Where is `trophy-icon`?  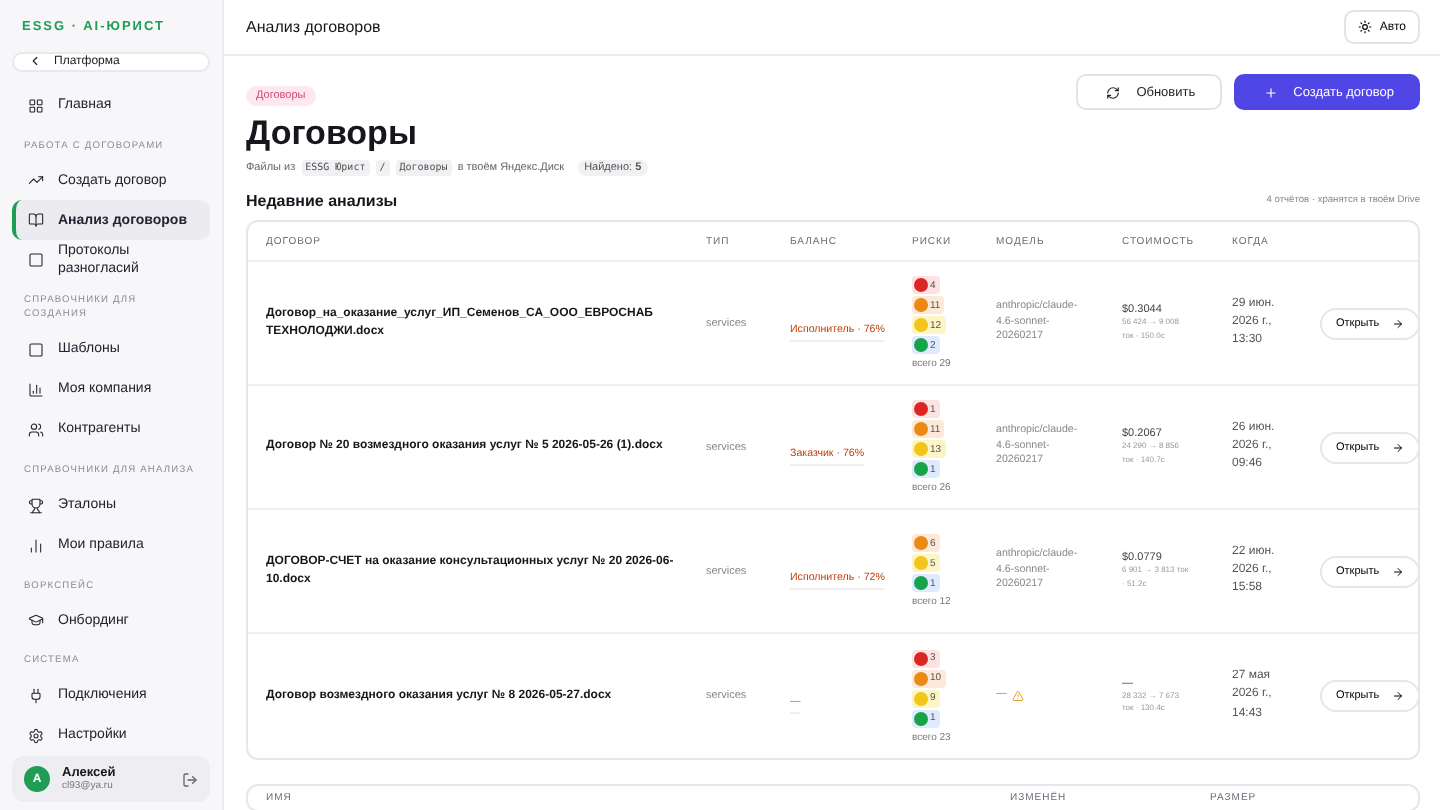 trophy-icon is located at coordinates (36, 505).